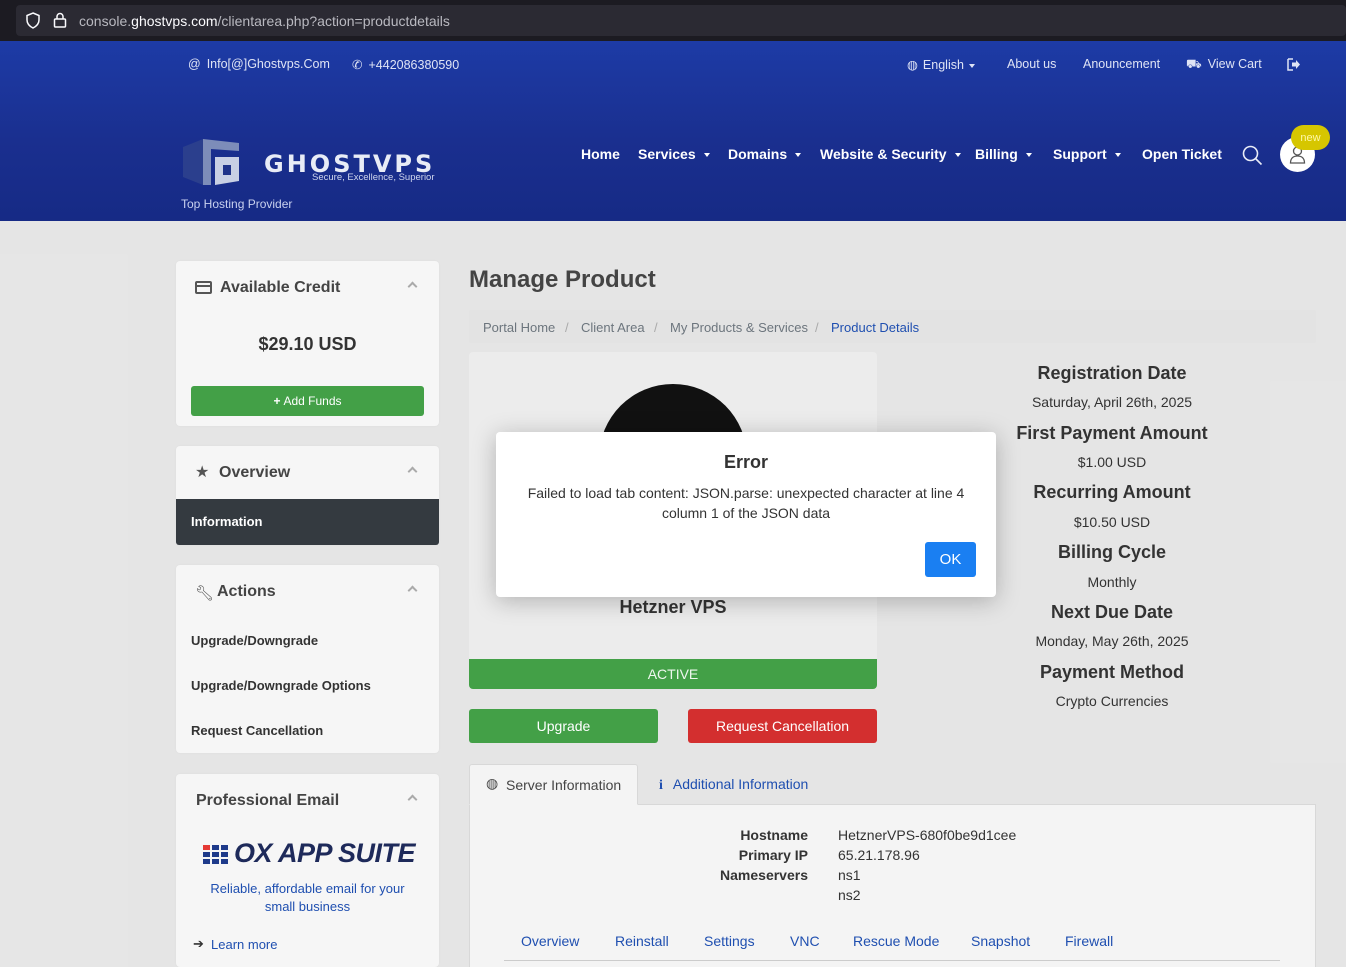  What do you see at coordinates (849, 875) in the screenshot?
I see `nameserver-1: ns1` at bounding box center [849, 875].